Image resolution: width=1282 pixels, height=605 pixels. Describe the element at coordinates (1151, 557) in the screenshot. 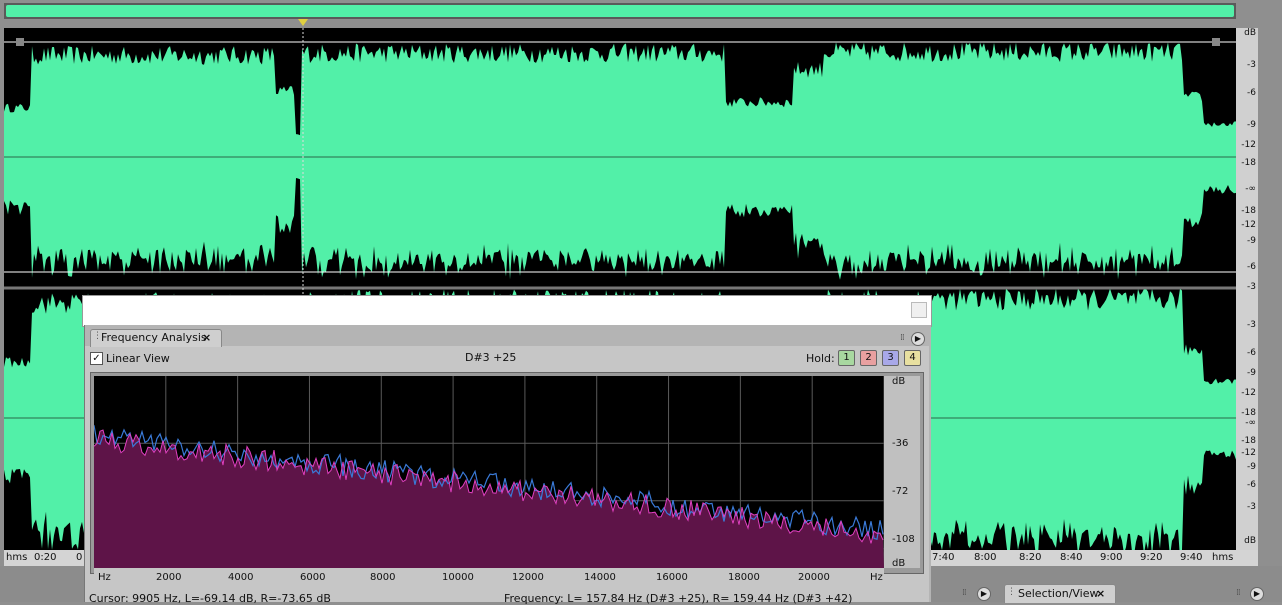

I see `time-tick-label: 9:20` at that location.